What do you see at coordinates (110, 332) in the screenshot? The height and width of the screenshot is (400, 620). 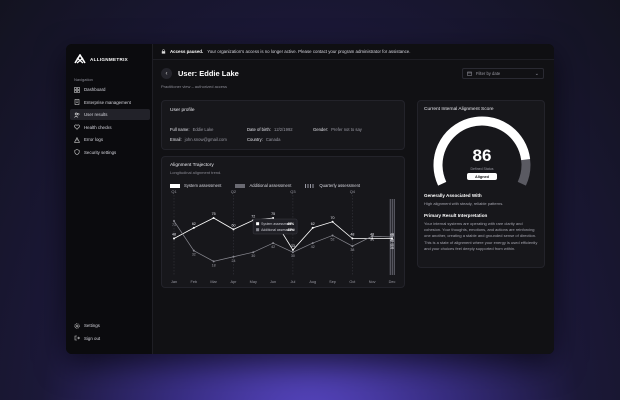 I see `sidebar-bottom-nav: Settings Sign out` at bounding box center [110, 332].